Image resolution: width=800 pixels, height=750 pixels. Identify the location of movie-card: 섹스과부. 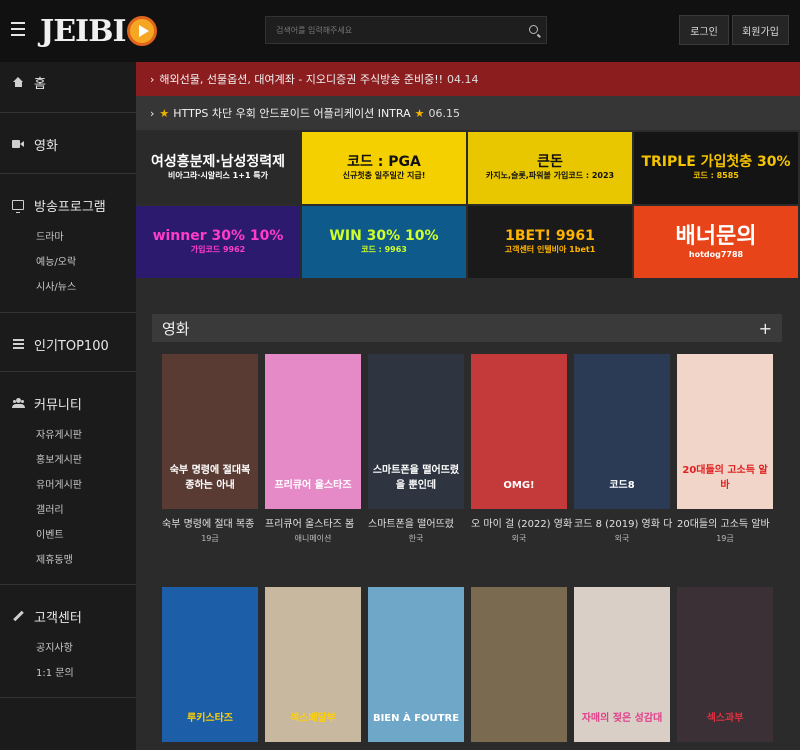
(720, 664).